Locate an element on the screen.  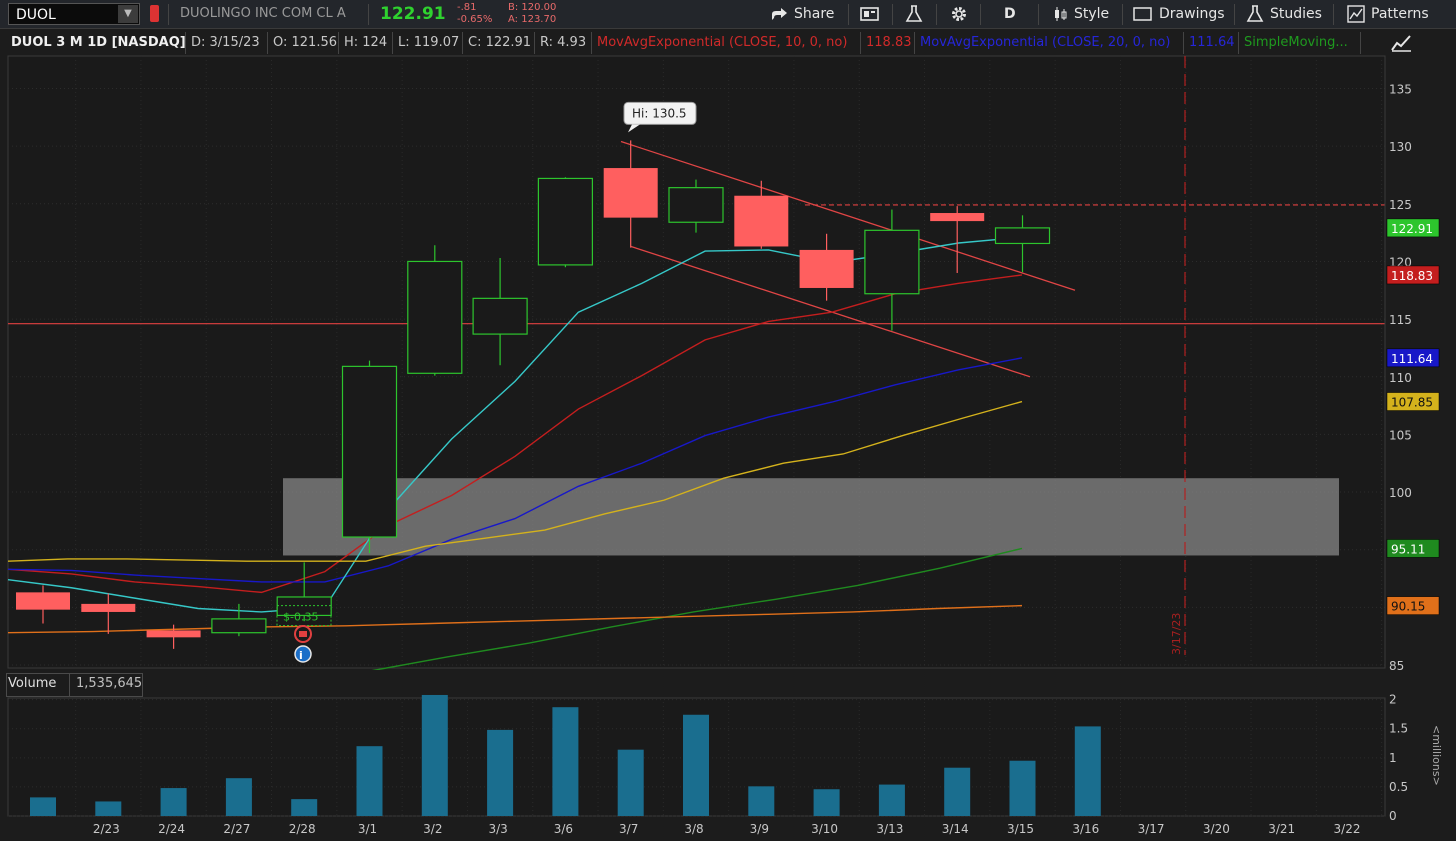
drawings-button: Drawings is located at coordinates (1179, 14).